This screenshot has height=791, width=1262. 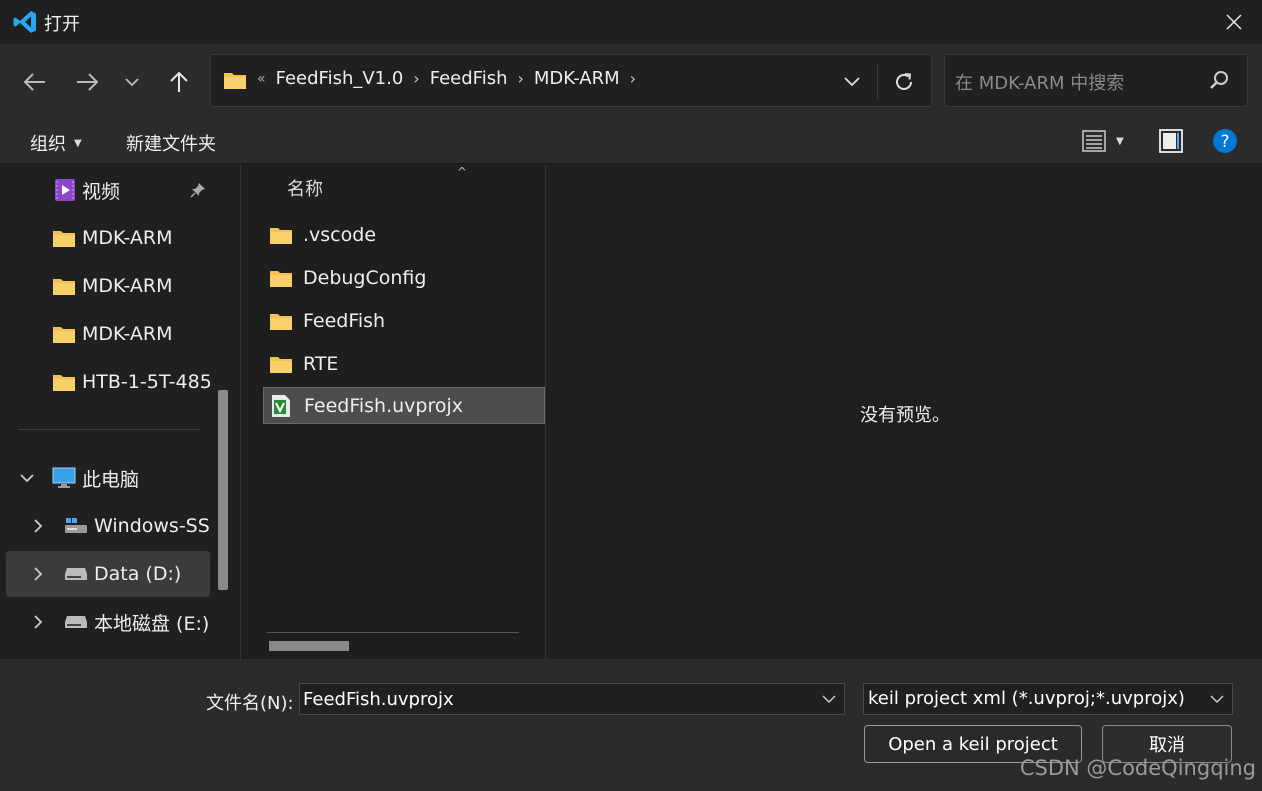 I want to click on new-folder-button: 新建文件夹, so click(x=171, y=143).